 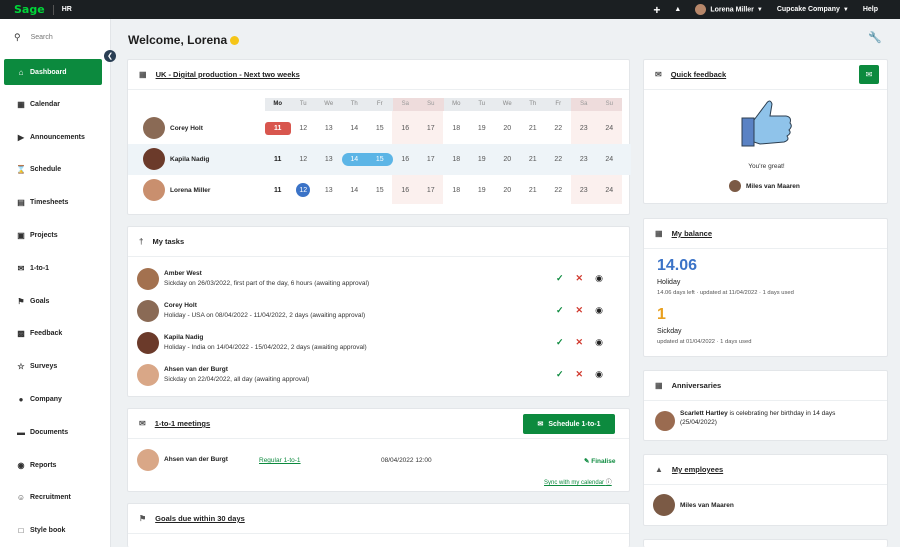 I want to click on plus-icon: +, so click(x=656, y=10).